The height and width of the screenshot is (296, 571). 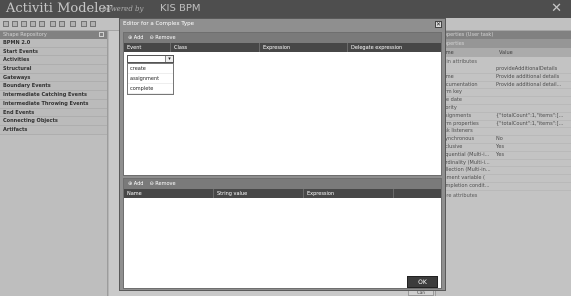 I want to click on dialog-title: Editor for a Complex Type, so click(x=158, y=24).